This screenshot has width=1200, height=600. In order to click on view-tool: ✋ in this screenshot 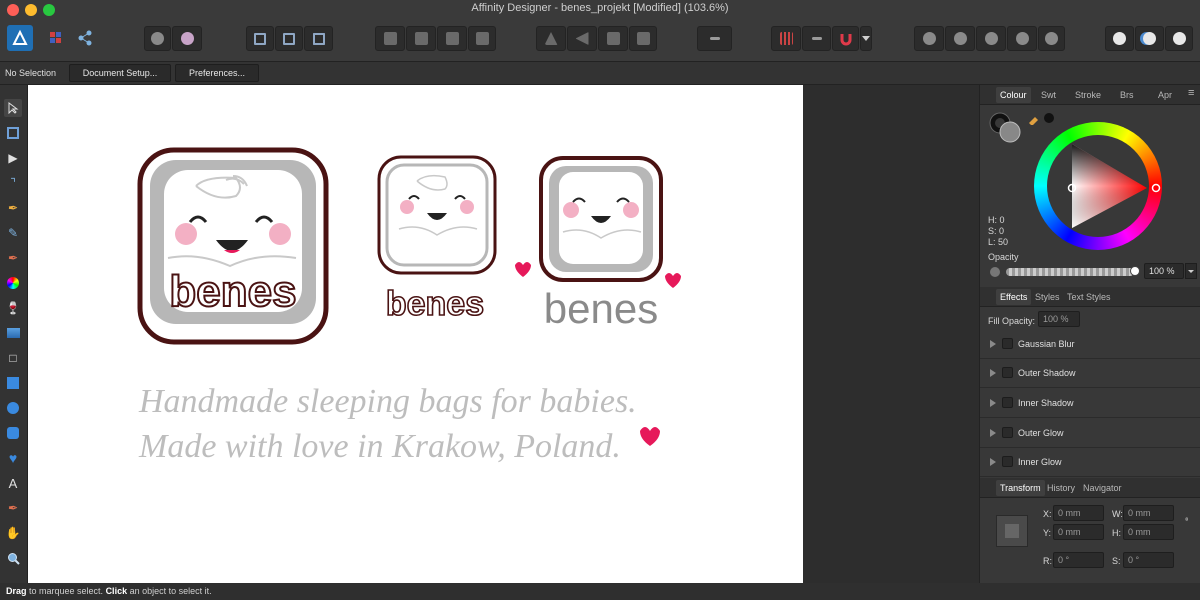, I will do `click(13, 533)`.